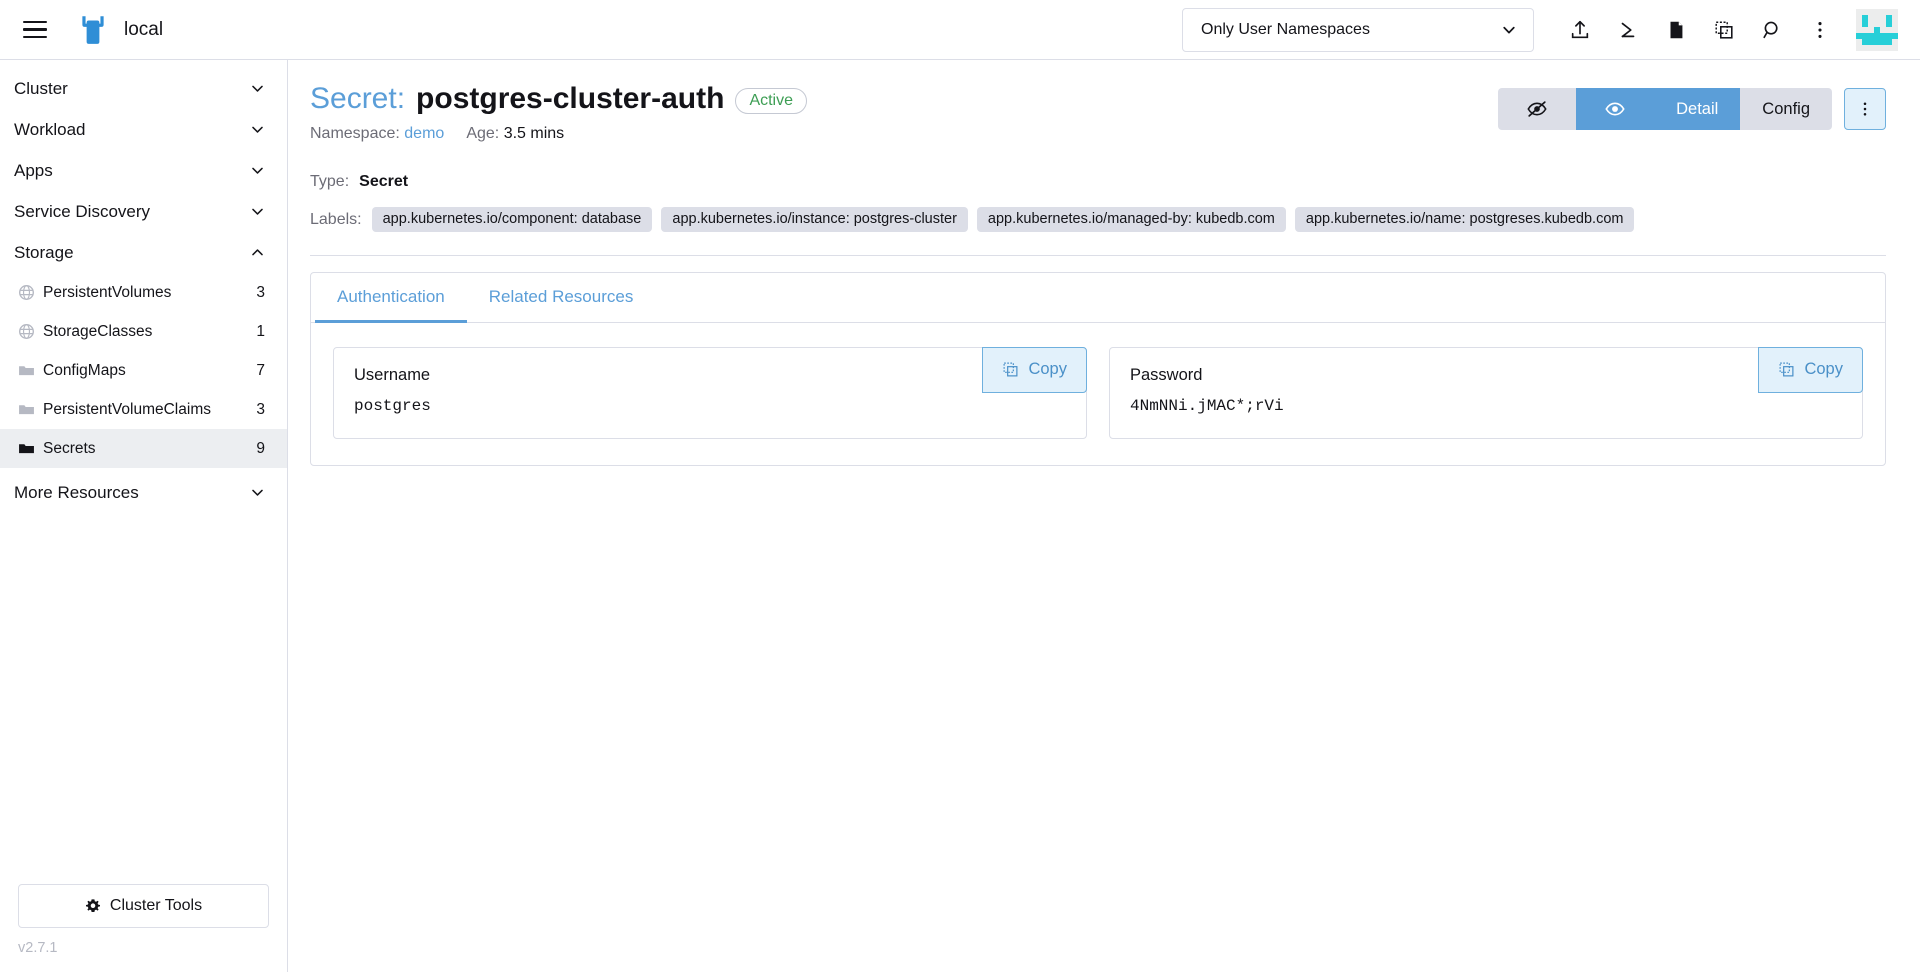 The width and height of the screenshot is (1920, 972). I want to click on sidebar-footer: Cluster Tools v2.7.1, so click(143, 928).